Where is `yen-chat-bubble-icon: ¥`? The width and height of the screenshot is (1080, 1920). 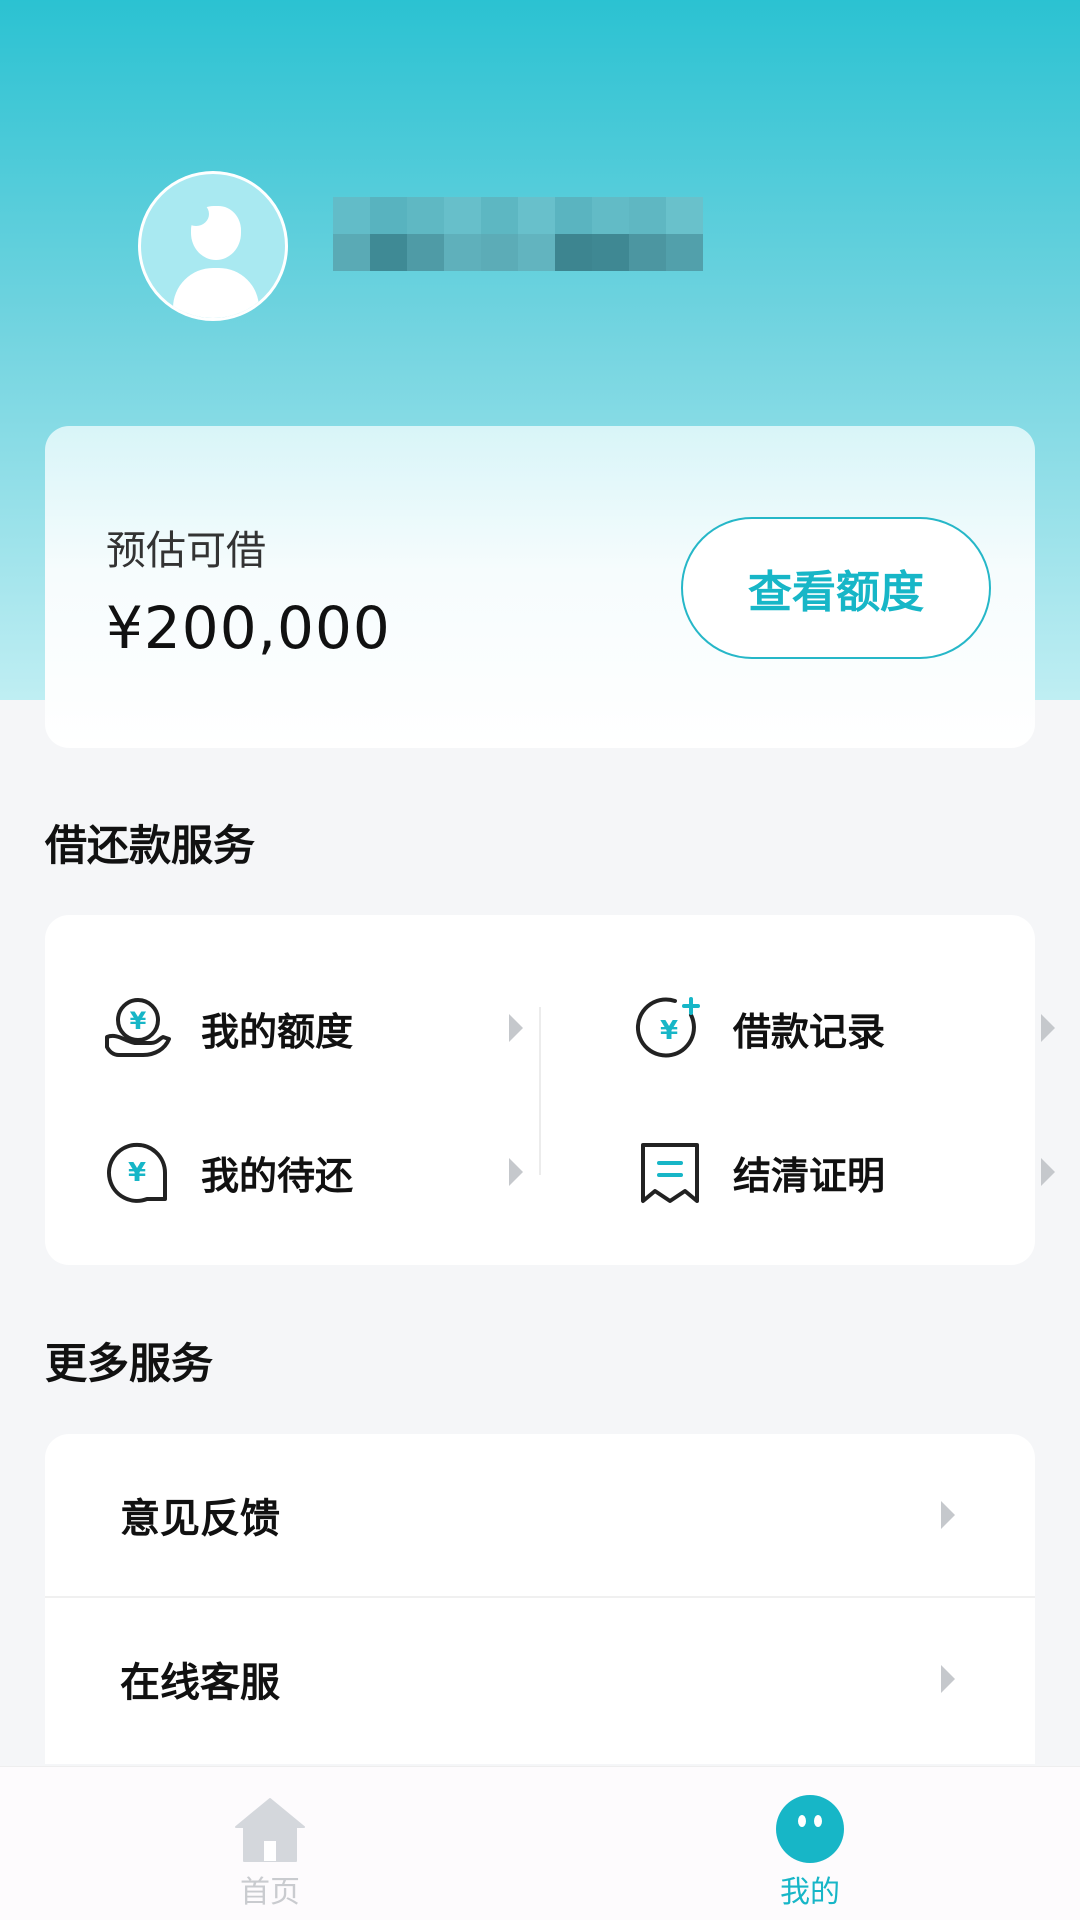
yen-chat-bubble-icon: ¥ is located at coordinates (138, 1172).